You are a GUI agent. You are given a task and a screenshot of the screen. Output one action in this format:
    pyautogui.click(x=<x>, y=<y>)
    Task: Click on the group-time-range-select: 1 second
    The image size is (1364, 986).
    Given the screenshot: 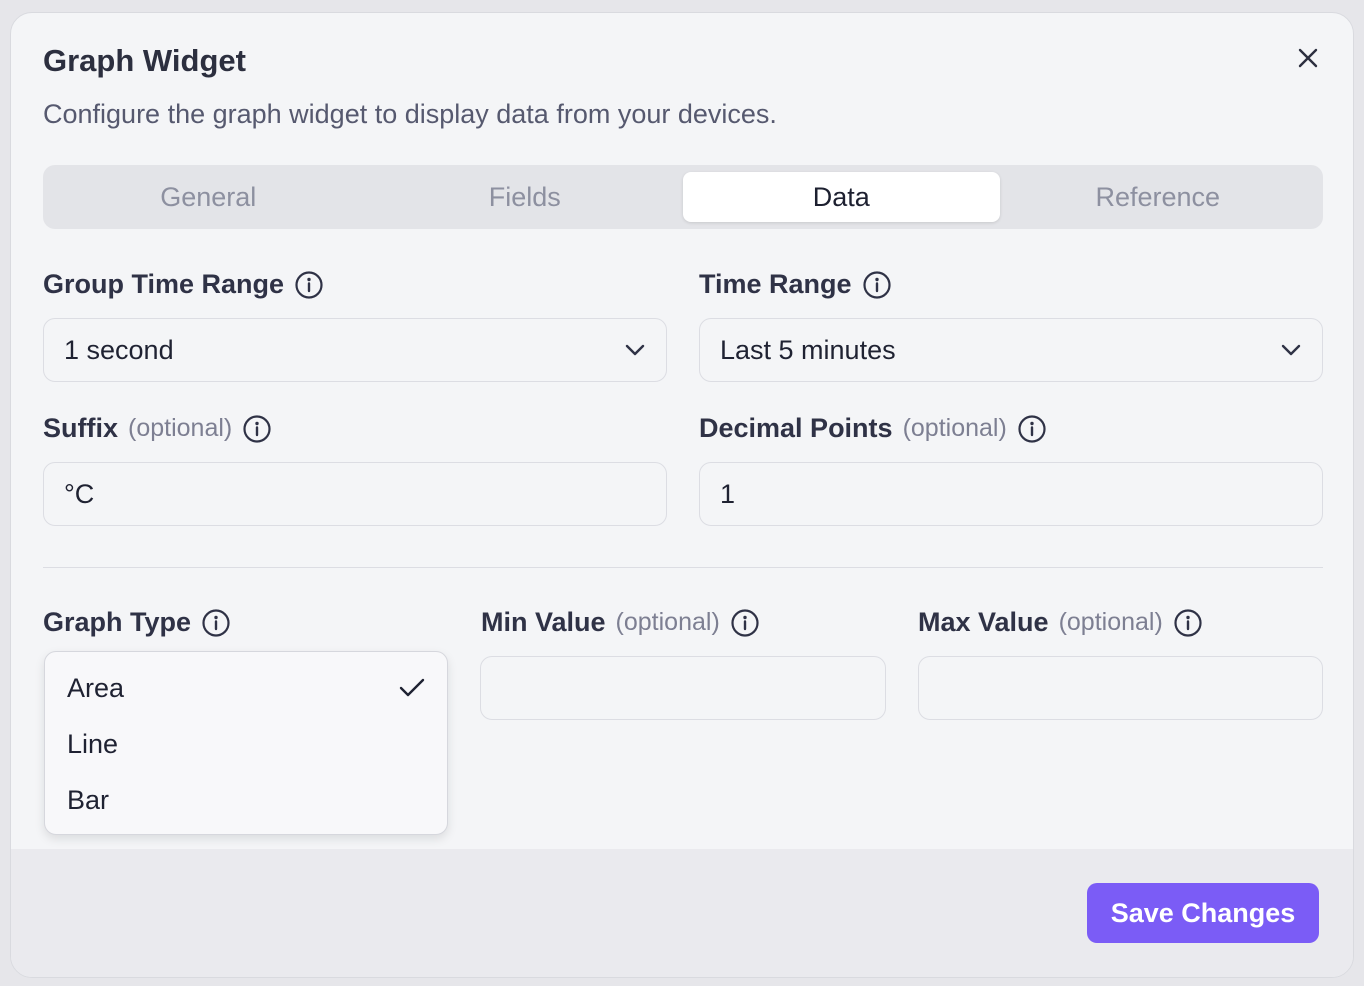 What is the action you would take?
    pyautogui.click(x=355, y=350)
    